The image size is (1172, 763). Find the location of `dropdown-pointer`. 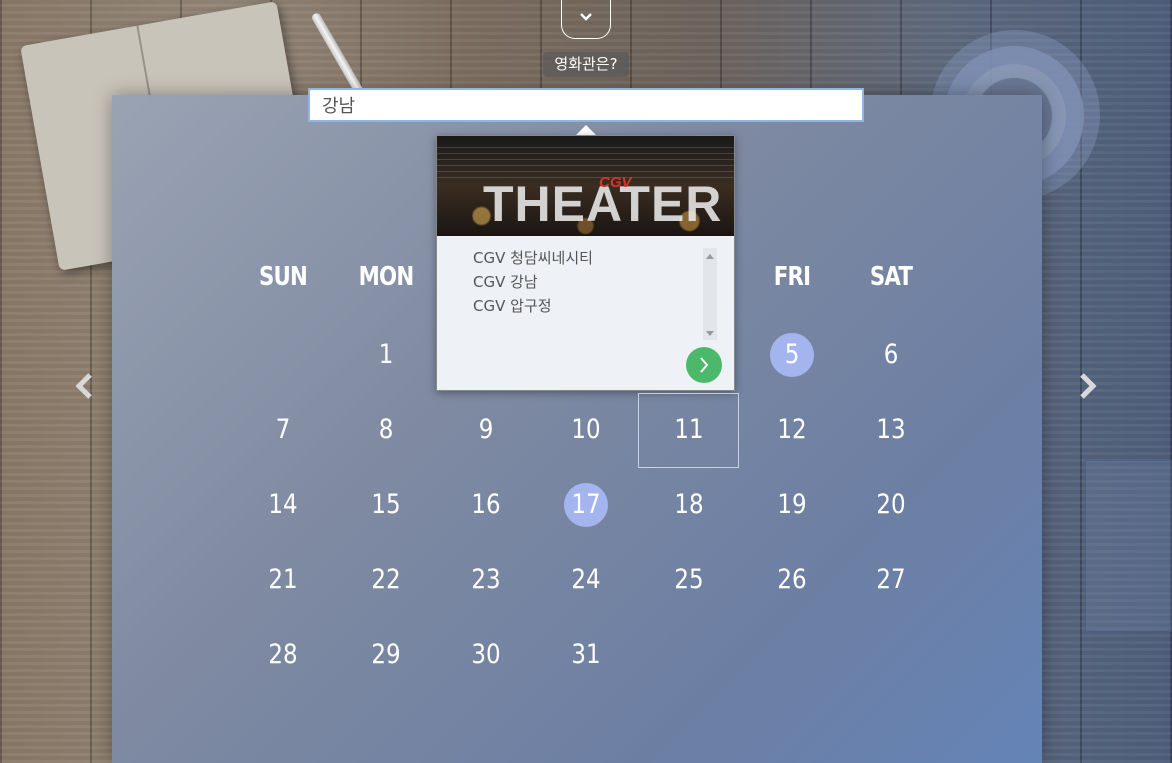

dropdown-pointer is located at coordinates (586, 130).